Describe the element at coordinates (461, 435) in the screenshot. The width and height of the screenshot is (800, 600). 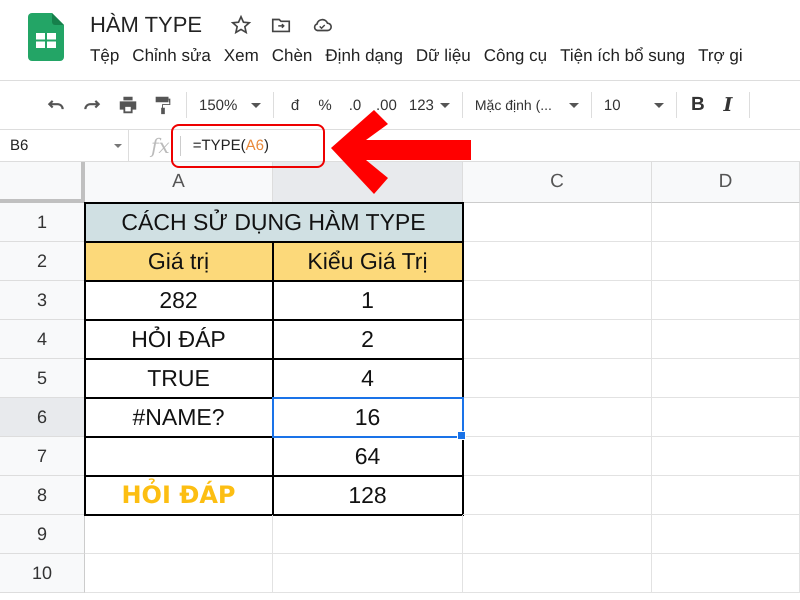
I see `fill-handle` at that location.